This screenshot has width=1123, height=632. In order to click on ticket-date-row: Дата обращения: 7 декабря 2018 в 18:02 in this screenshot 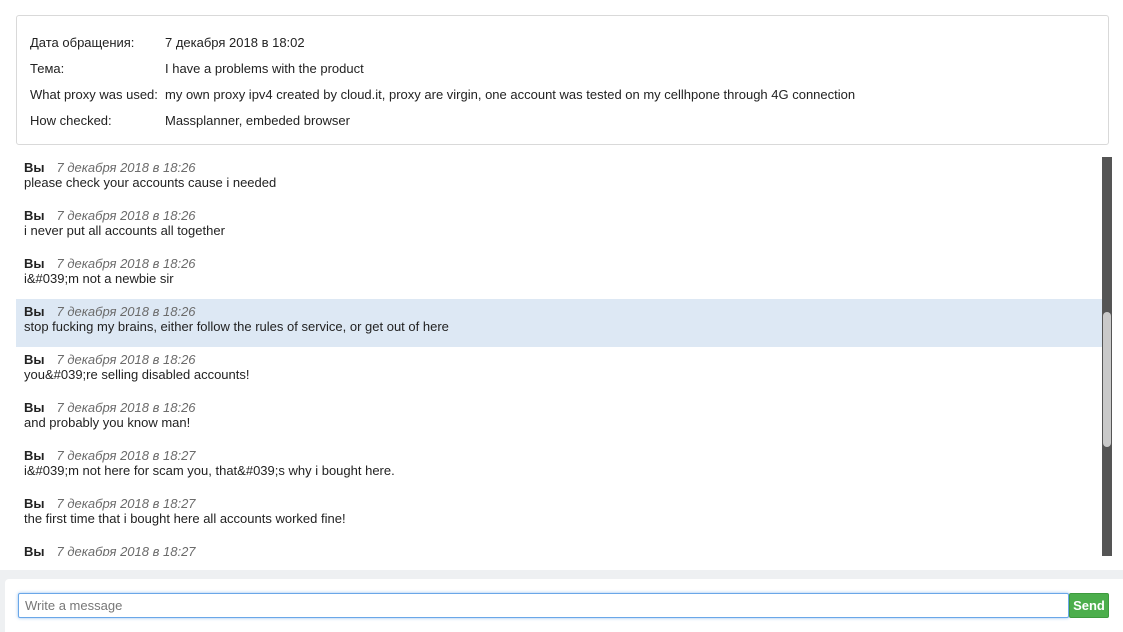, I will do `click(562, 48)`.